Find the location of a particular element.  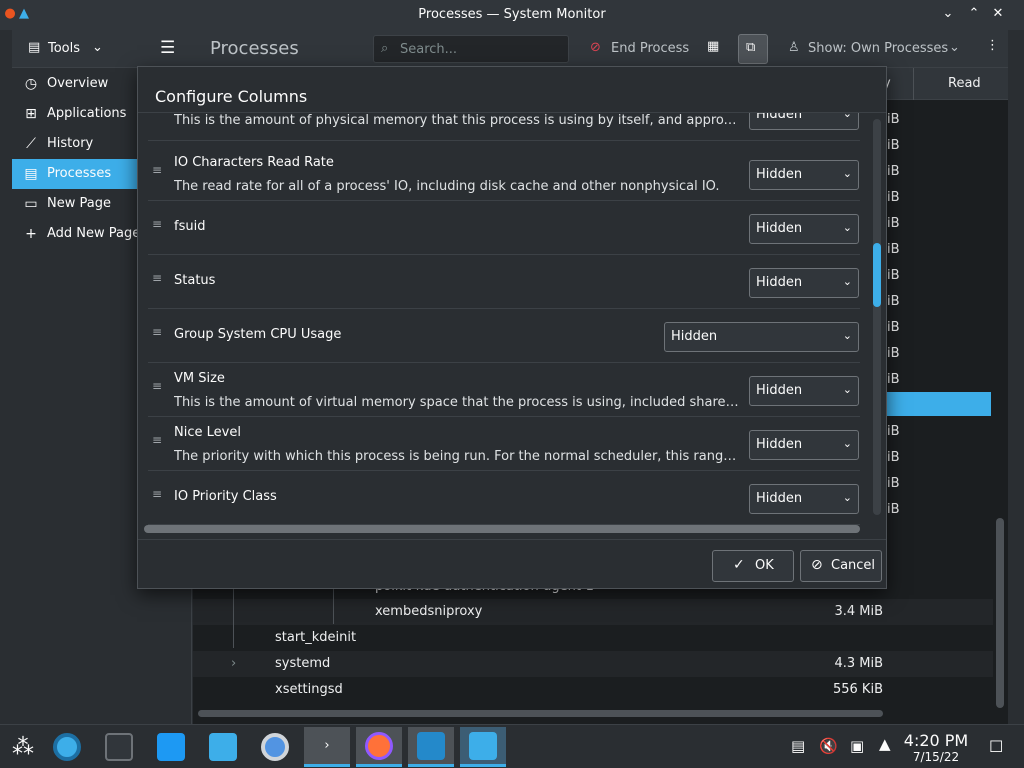

system-monitor-icon is located at coordinates (483, 745).